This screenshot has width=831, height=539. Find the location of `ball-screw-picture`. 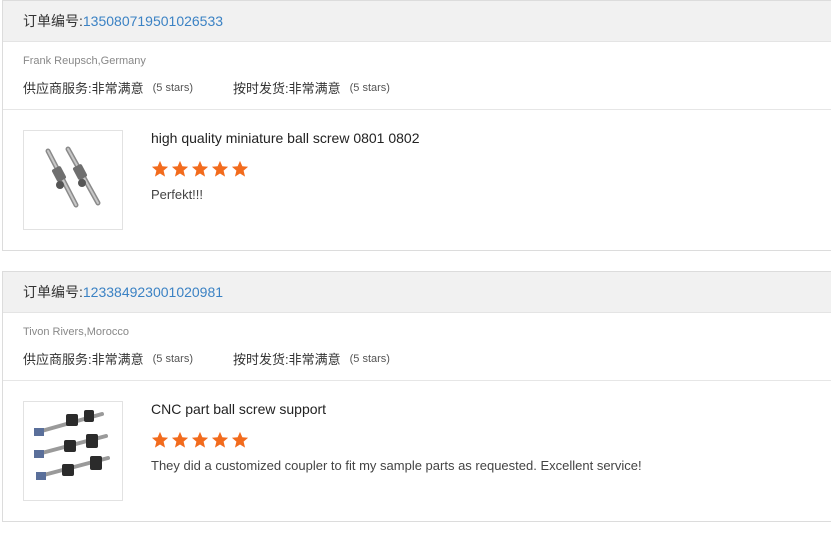

ball-screw-picture is located at coordinates (73, 177).